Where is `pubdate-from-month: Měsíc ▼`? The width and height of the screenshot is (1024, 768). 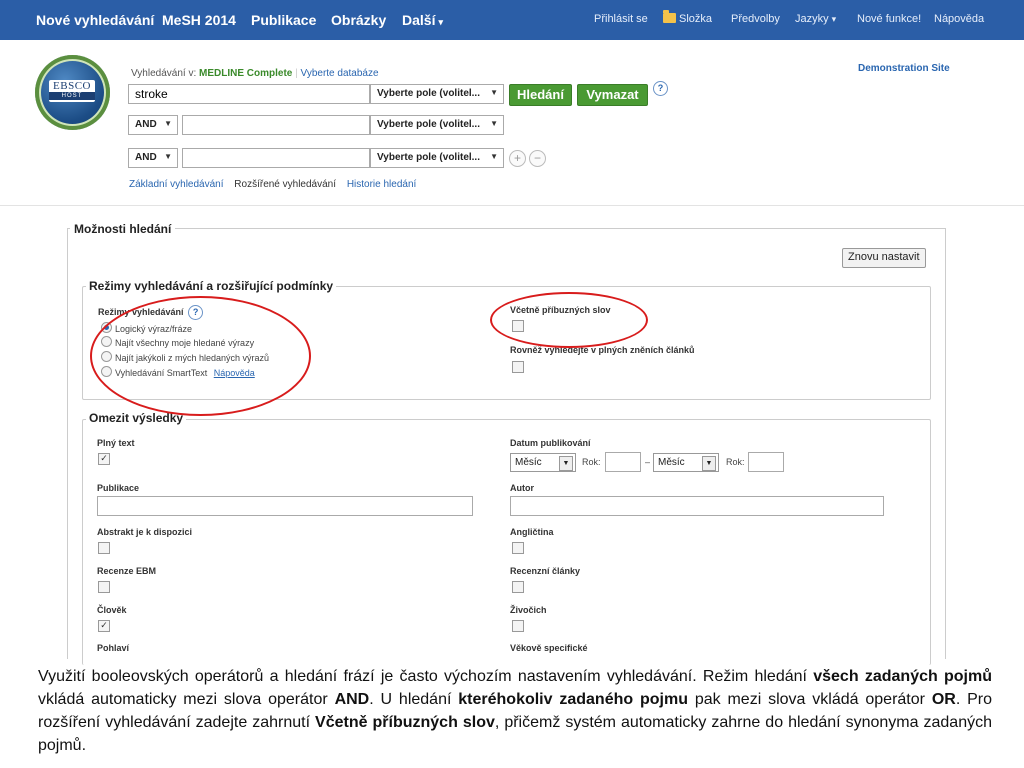
pubdate-from-month: Měsíc ▼ is located at coordinates (543, 462).